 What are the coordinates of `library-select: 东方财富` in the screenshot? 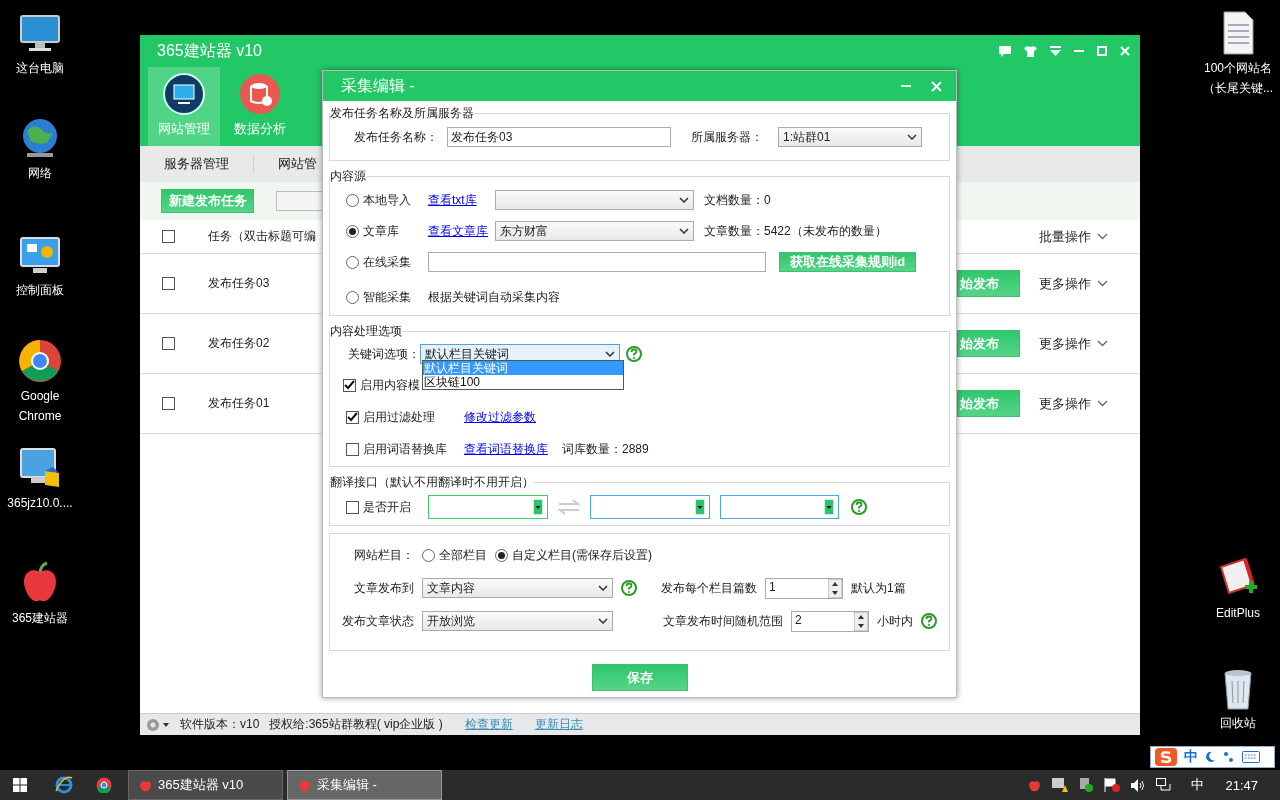 It's located at (594, 231).